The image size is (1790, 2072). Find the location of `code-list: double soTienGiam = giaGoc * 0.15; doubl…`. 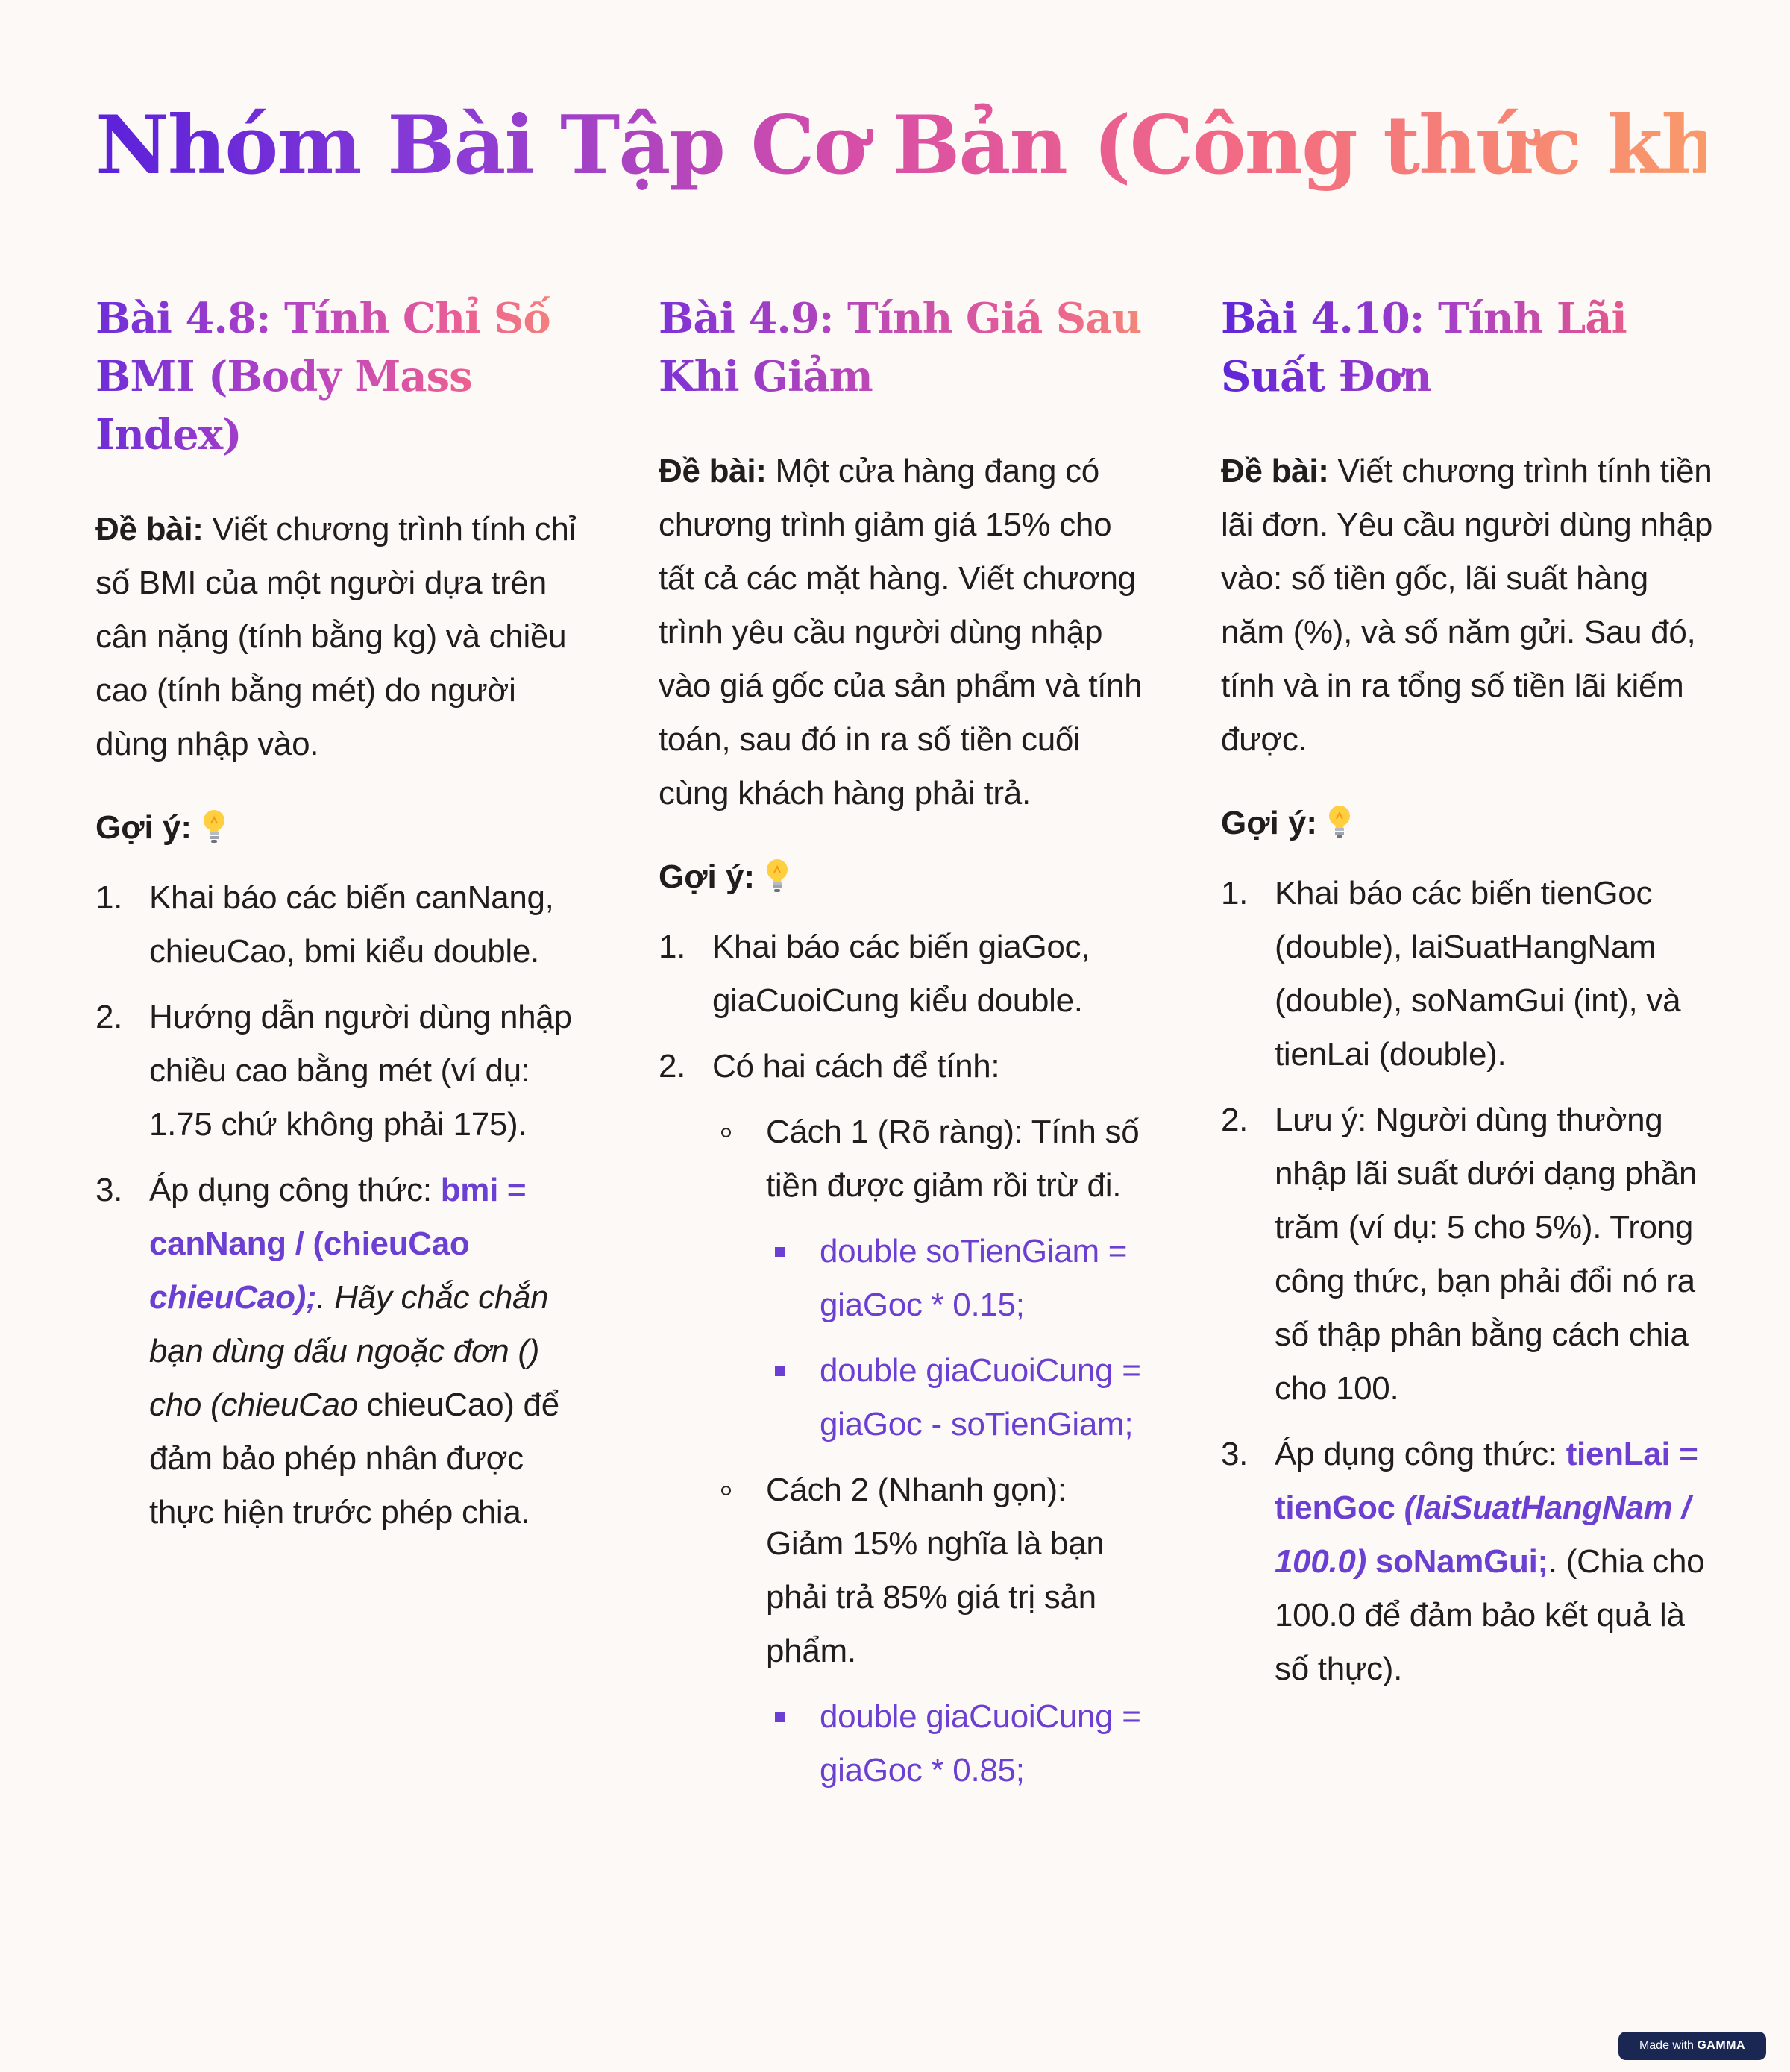

code-list: double soTienGiam = giaGoc * 0.15; doubl… is located at coordinates (958, 1338).